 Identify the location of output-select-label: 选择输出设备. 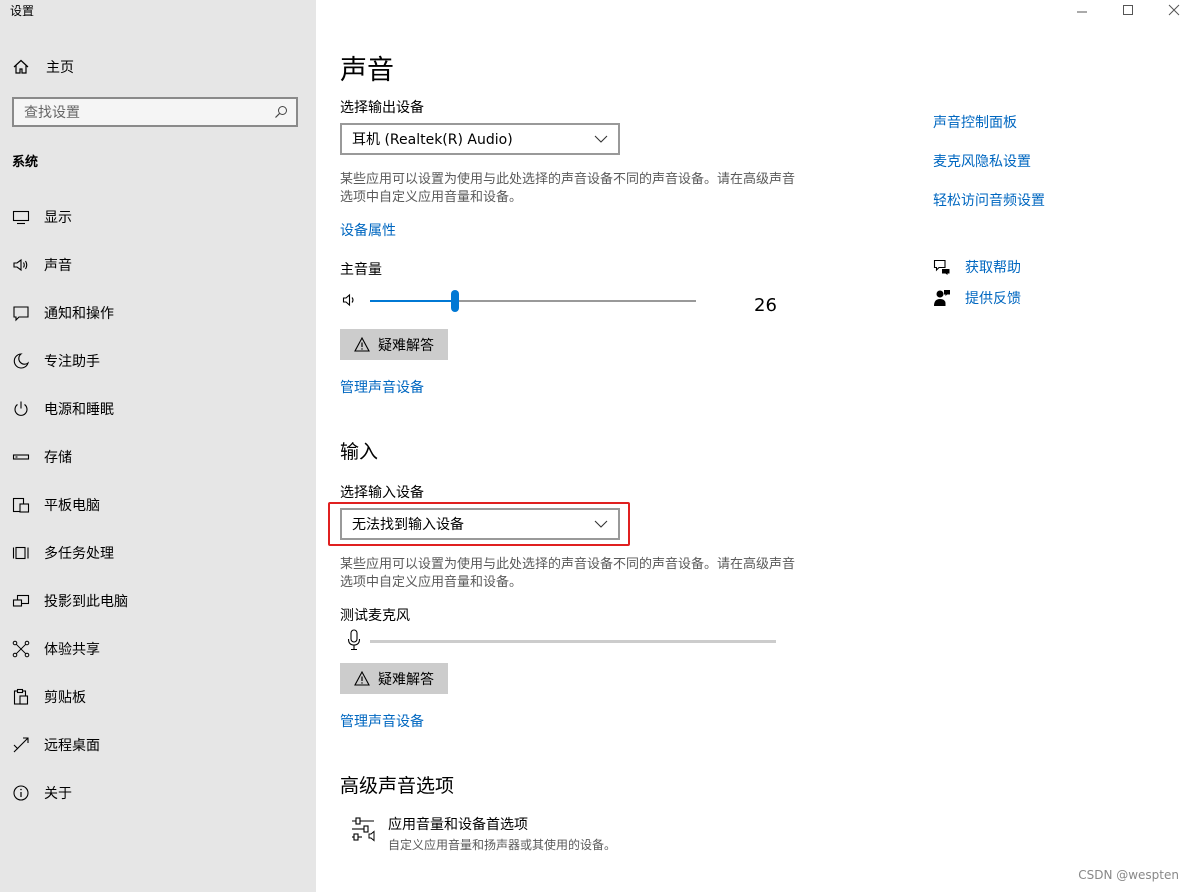
(382, 108).